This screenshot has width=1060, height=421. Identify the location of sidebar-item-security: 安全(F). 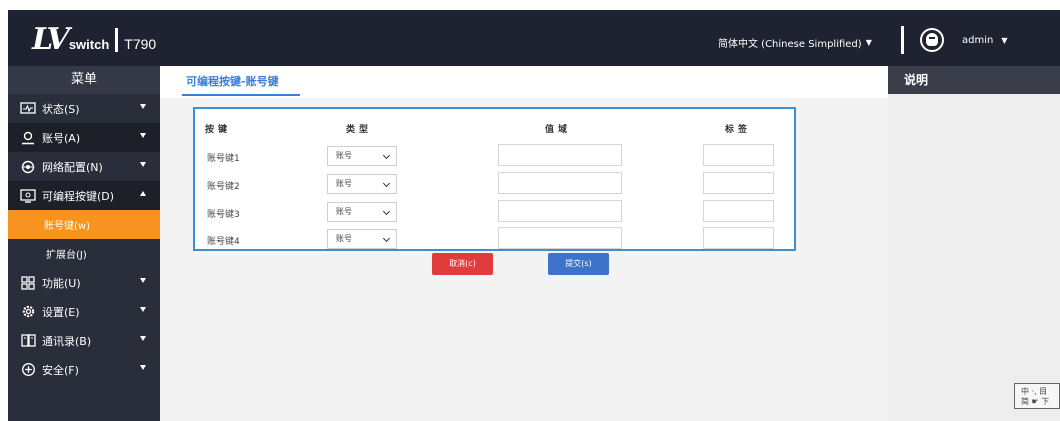
(84, 369).